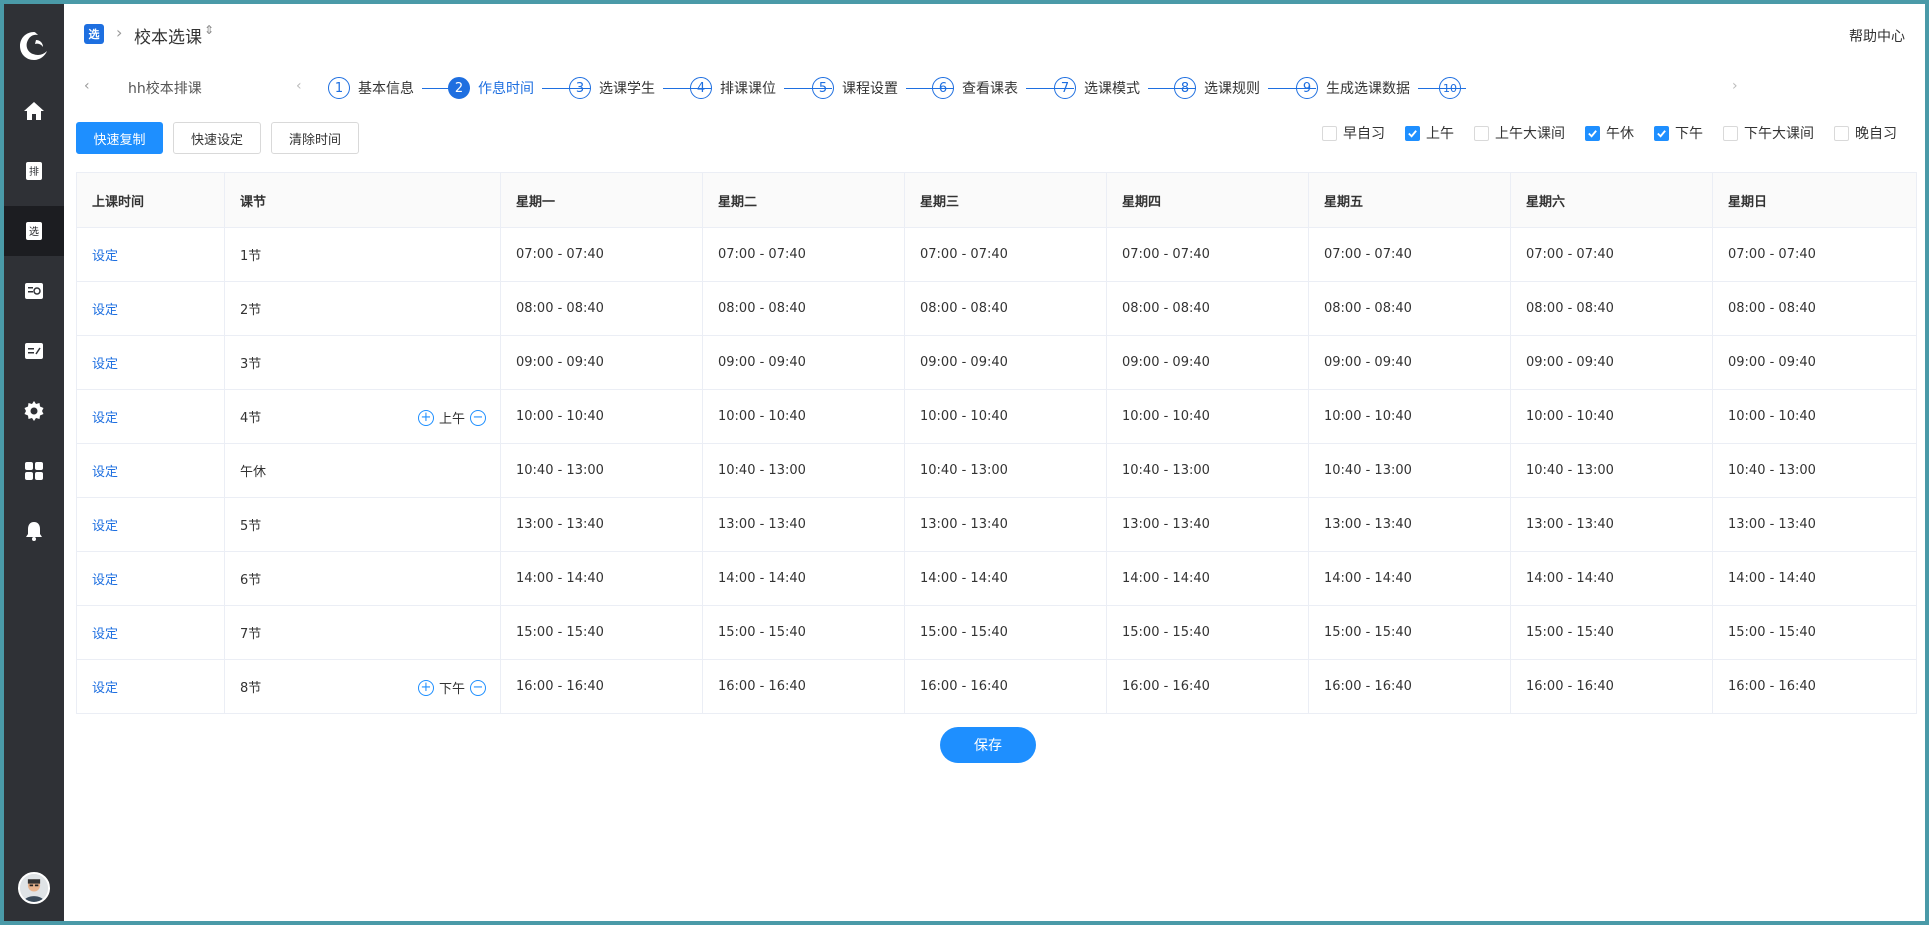 This screenshot has height=925, width=1929. Describe the element at coordinates (761, 88) in the screenshot. I see `step-4: 4 排课课位` at that location.